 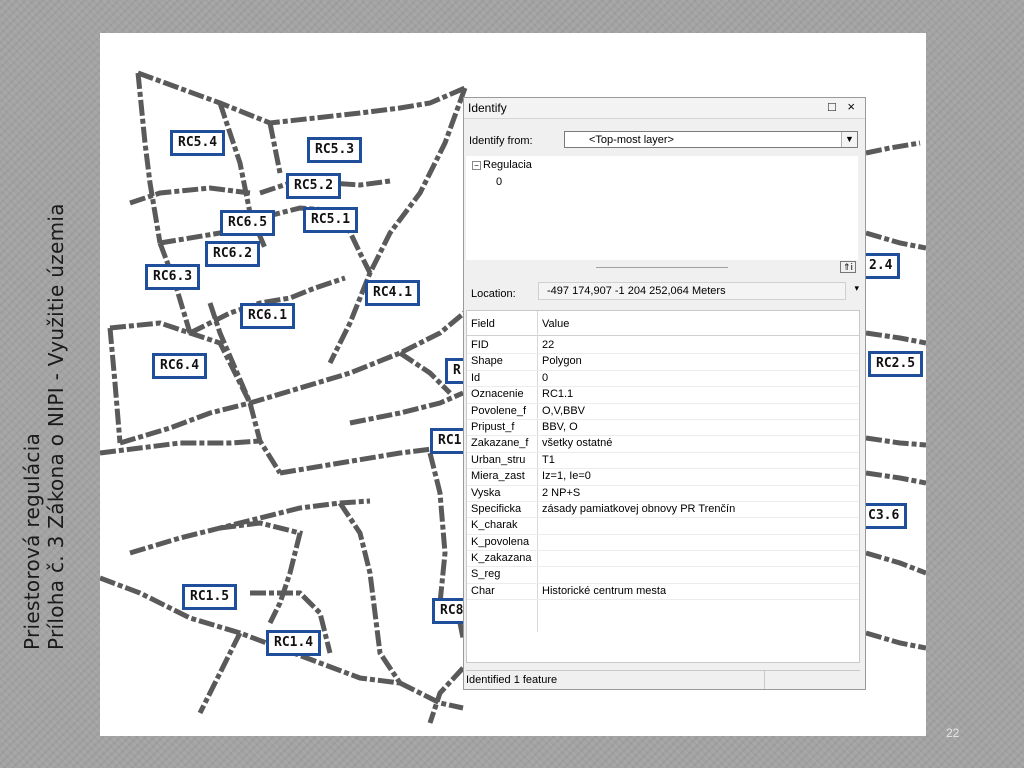 I want to click on map-label-rc6-4: RC6.4, so click(x=180, y=366).